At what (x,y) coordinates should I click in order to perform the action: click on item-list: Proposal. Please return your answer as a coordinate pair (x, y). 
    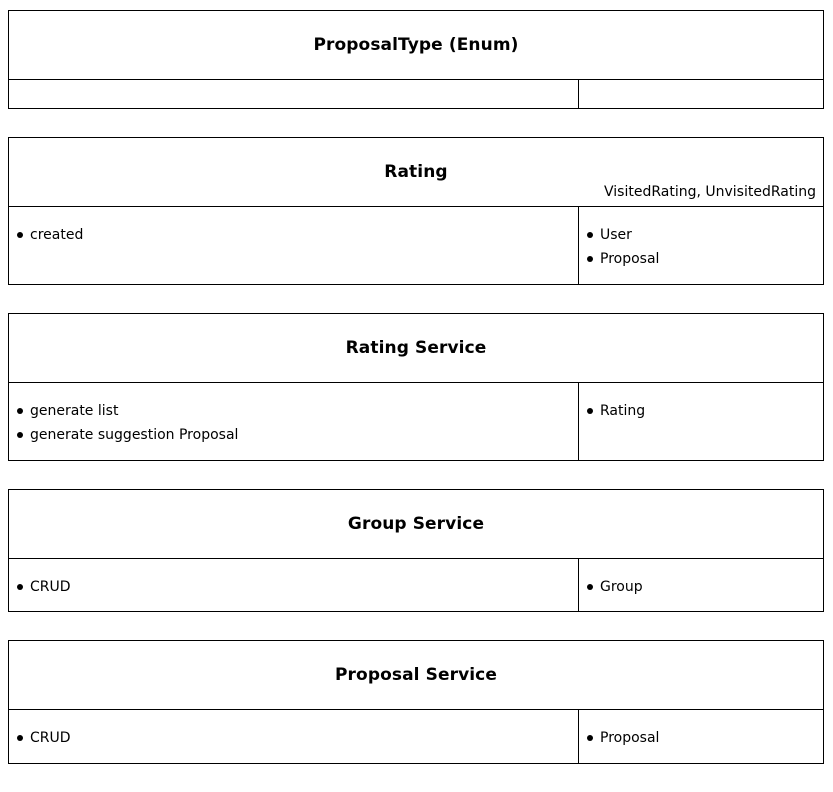
    Looking at the image, I should click on (701, 738).